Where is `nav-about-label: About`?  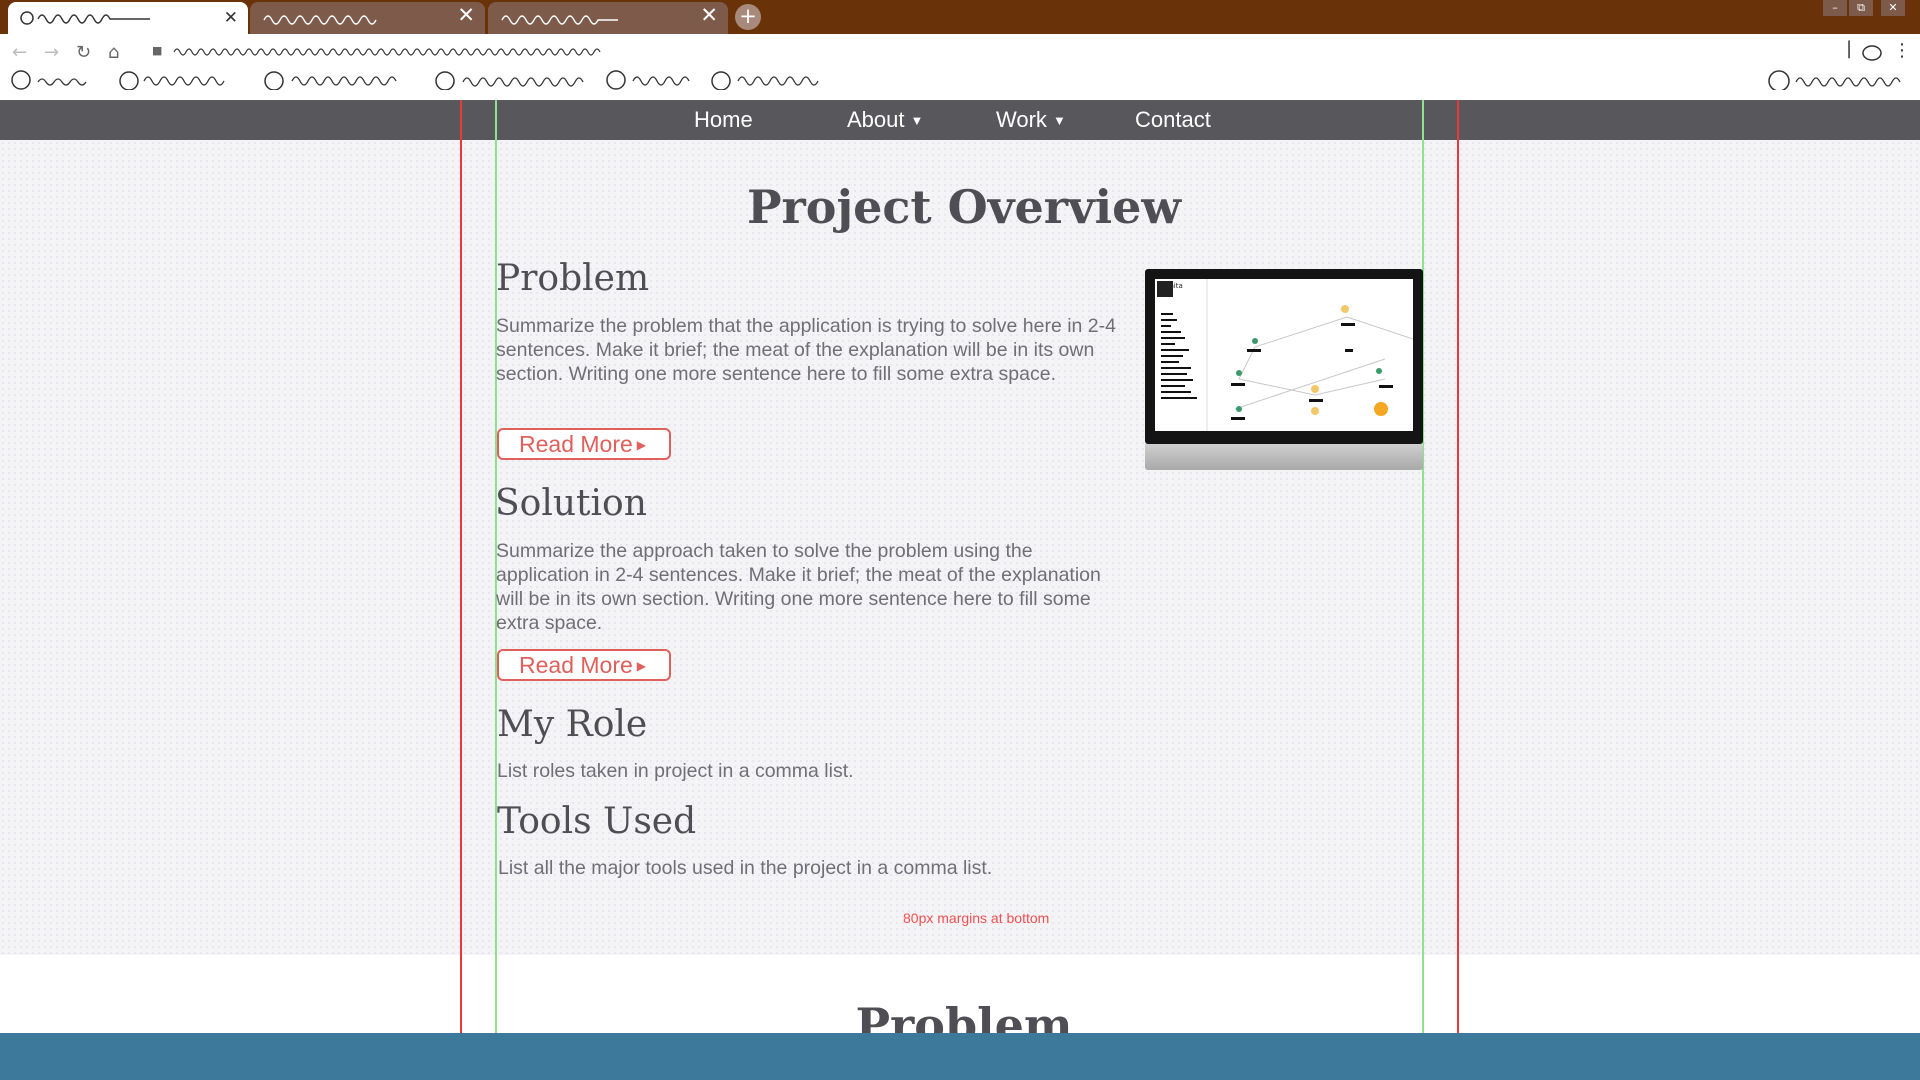
nav-about-label: About is located at coordinates (876, 119).